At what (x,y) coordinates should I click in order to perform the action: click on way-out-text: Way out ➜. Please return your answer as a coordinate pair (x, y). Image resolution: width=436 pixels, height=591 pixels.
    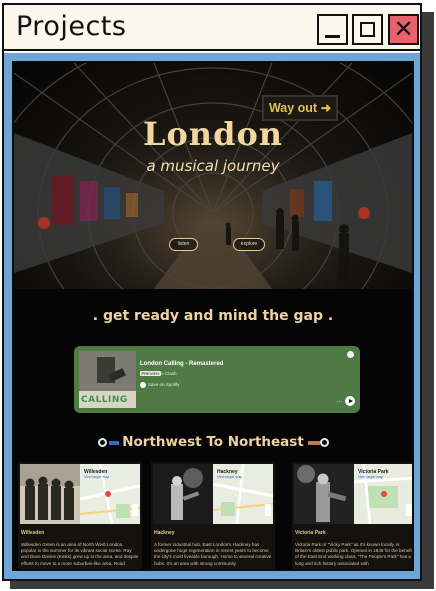
    Looking at the image, I should click on (300, 108).